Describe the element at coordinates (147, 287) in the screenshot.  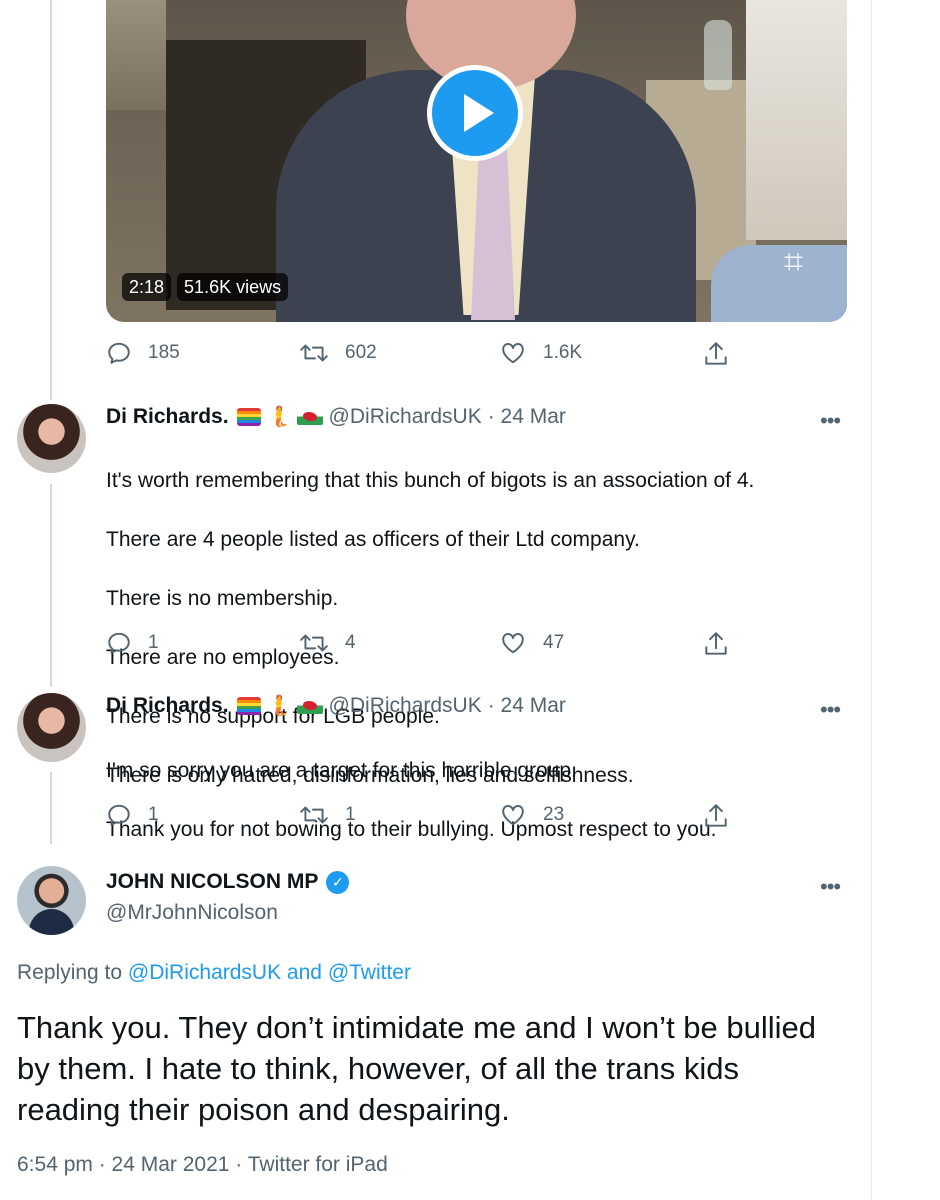
I see `video-duration: 2:18` at that location.